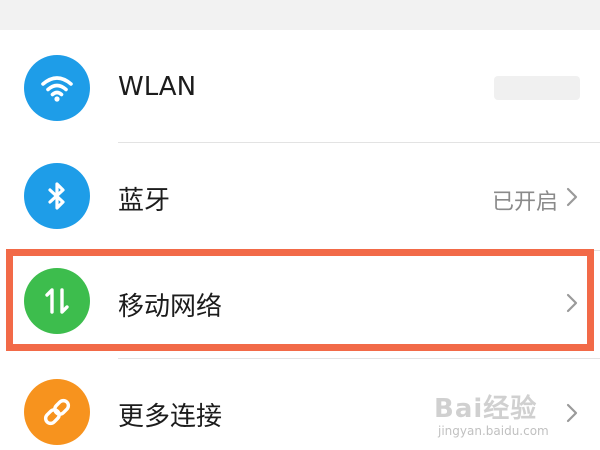  I want to click on settings-item-label: WLAN, so click(157, 87).